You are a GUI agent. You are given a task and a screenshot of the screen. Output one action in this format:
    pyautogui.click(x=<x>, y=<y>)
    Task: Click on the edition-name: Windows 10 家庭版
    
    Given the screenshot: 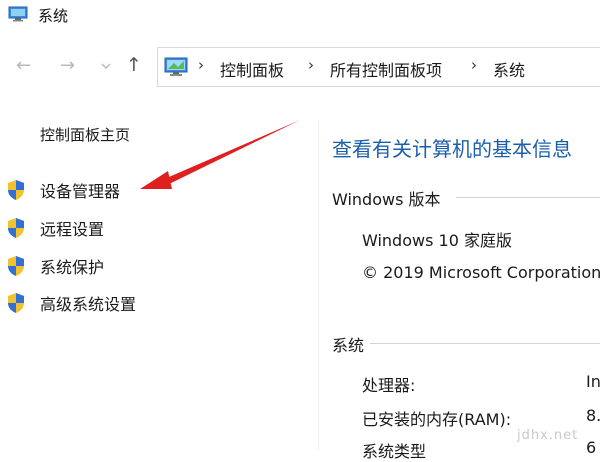 What is the action you would take?
    pyautogui.click(x=437, y=240)
    